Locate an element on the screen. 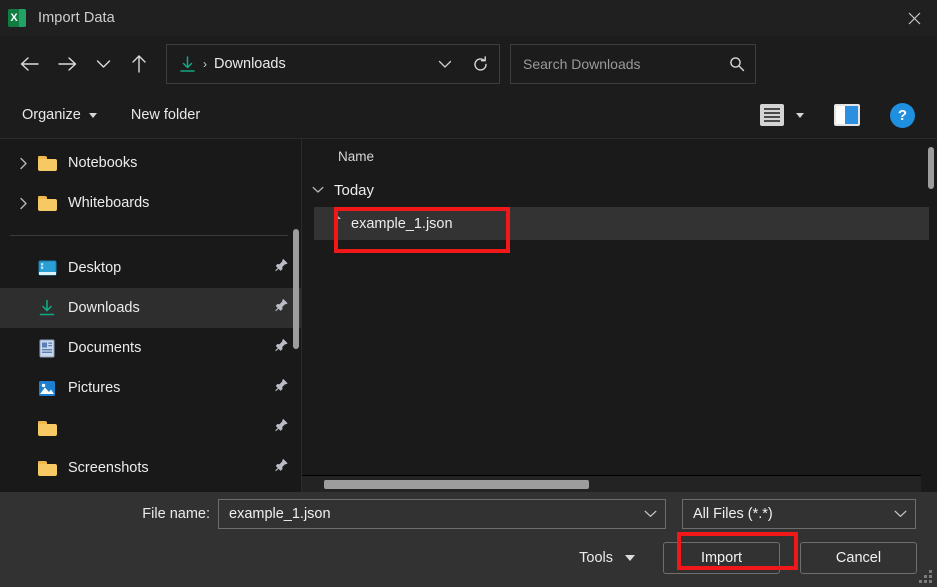 The height and width of the screenshot is (587, 937). search-input is located at coordinates (626, 64).